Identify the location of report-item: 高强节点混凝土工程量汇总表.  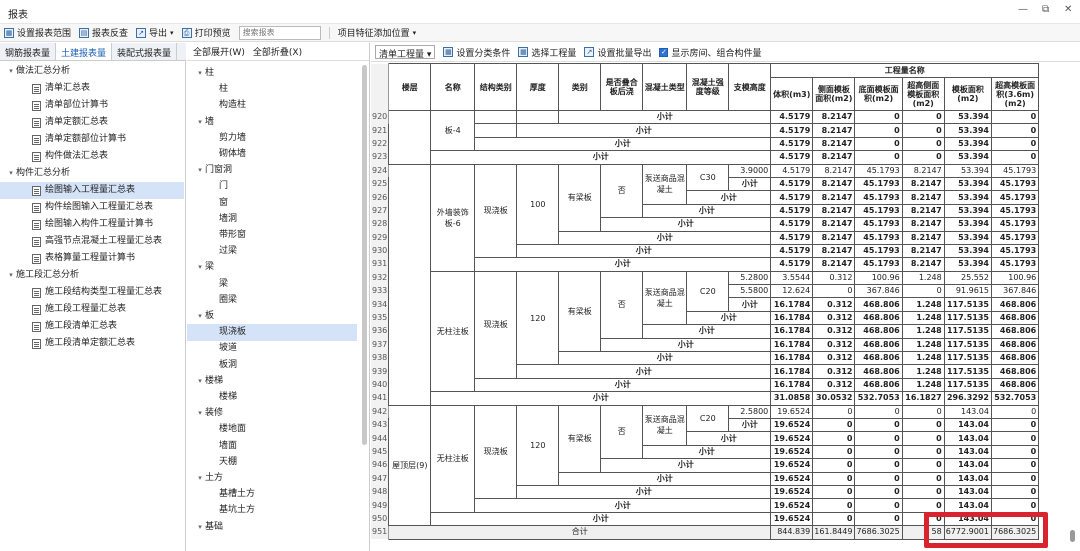
(92, 241).